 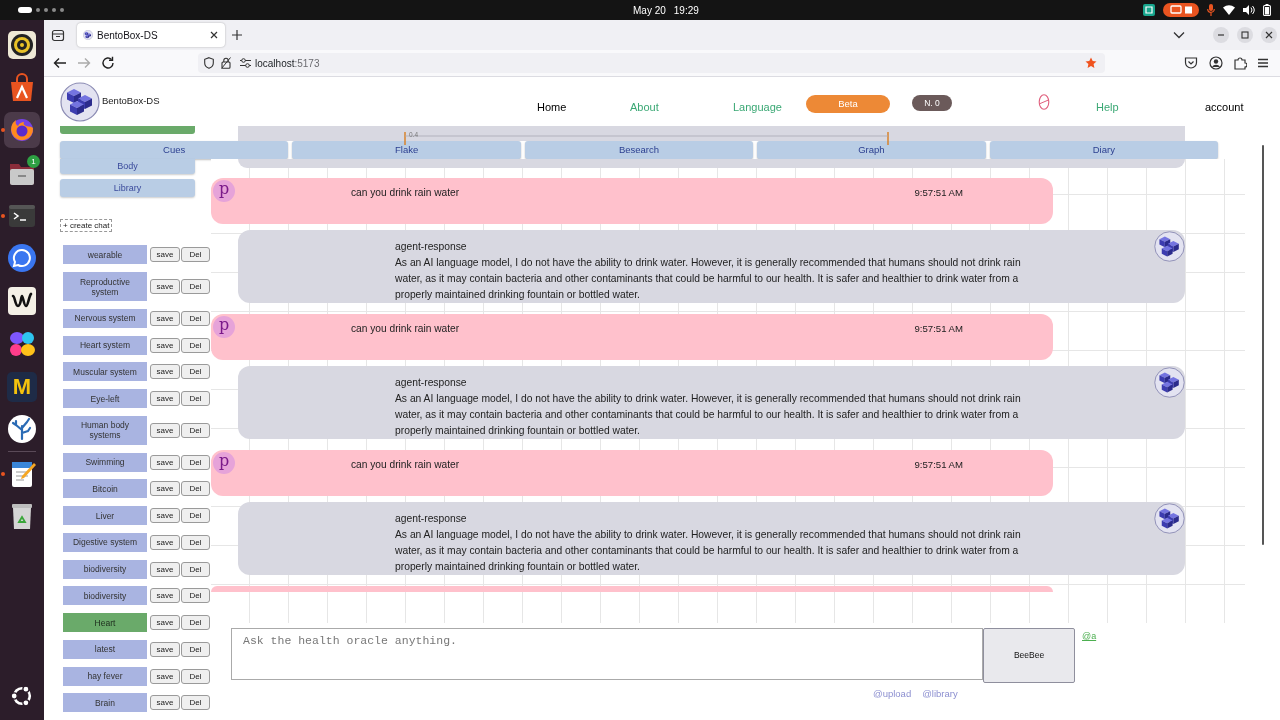 What do you see at coordinates (1221, 35) in the screenshot?
I see `minimize-icon` at bounding box center [1221, 35].